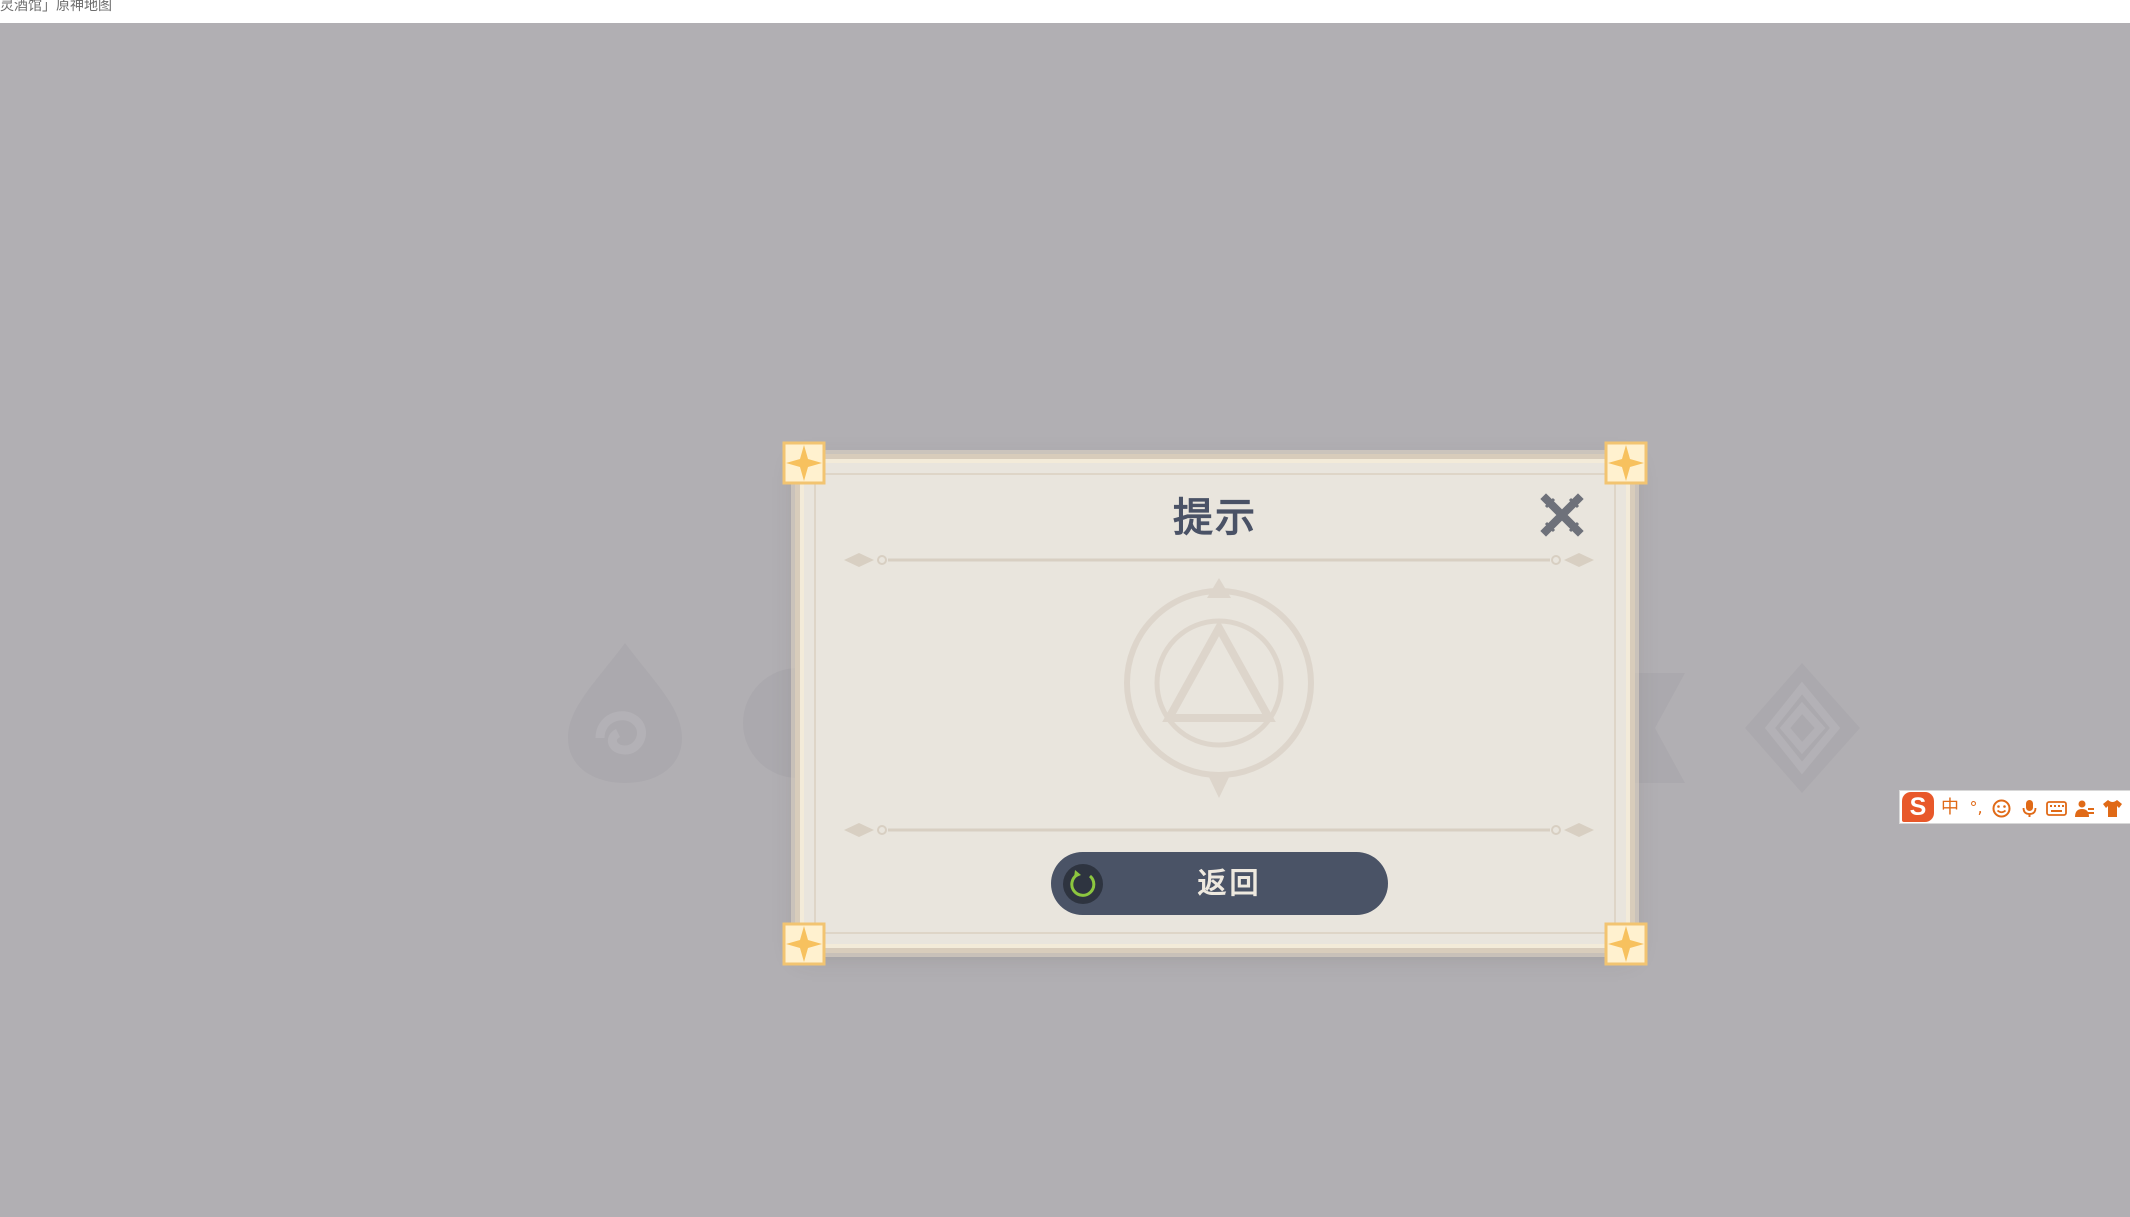  Describe the element at coordinates (1215, 518) in the screenshot. I see `dialog-title: 提示` at that location.